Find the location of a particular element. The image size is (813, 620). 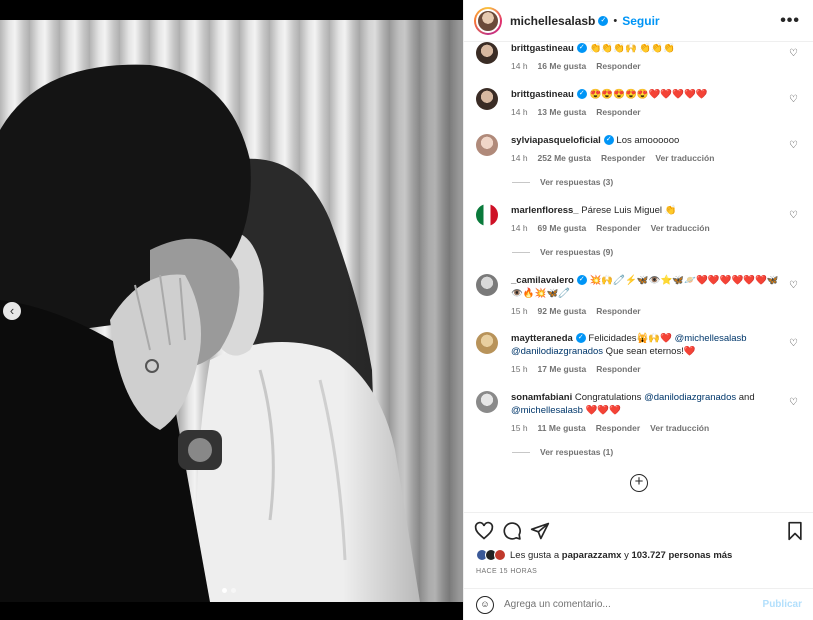

comment-text: Los amoooooo is located at coordinates (648, 140).